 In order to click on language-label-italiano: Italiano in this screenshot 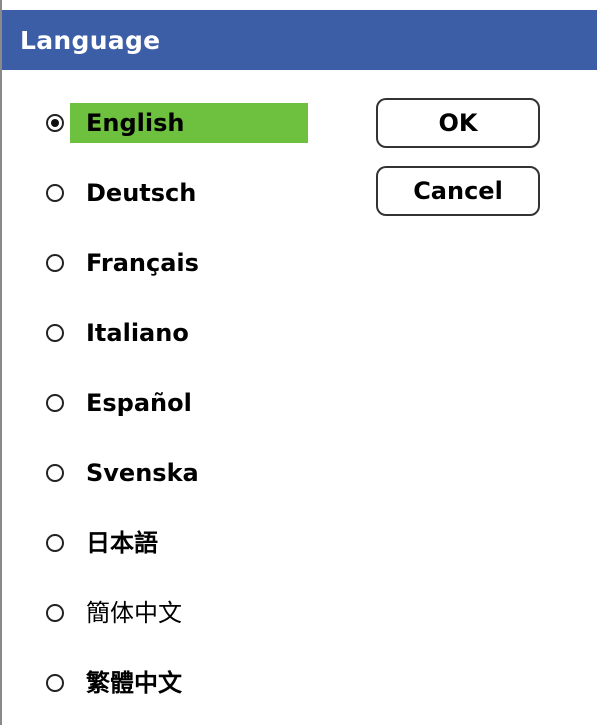, I will do `click(137, 333)`.